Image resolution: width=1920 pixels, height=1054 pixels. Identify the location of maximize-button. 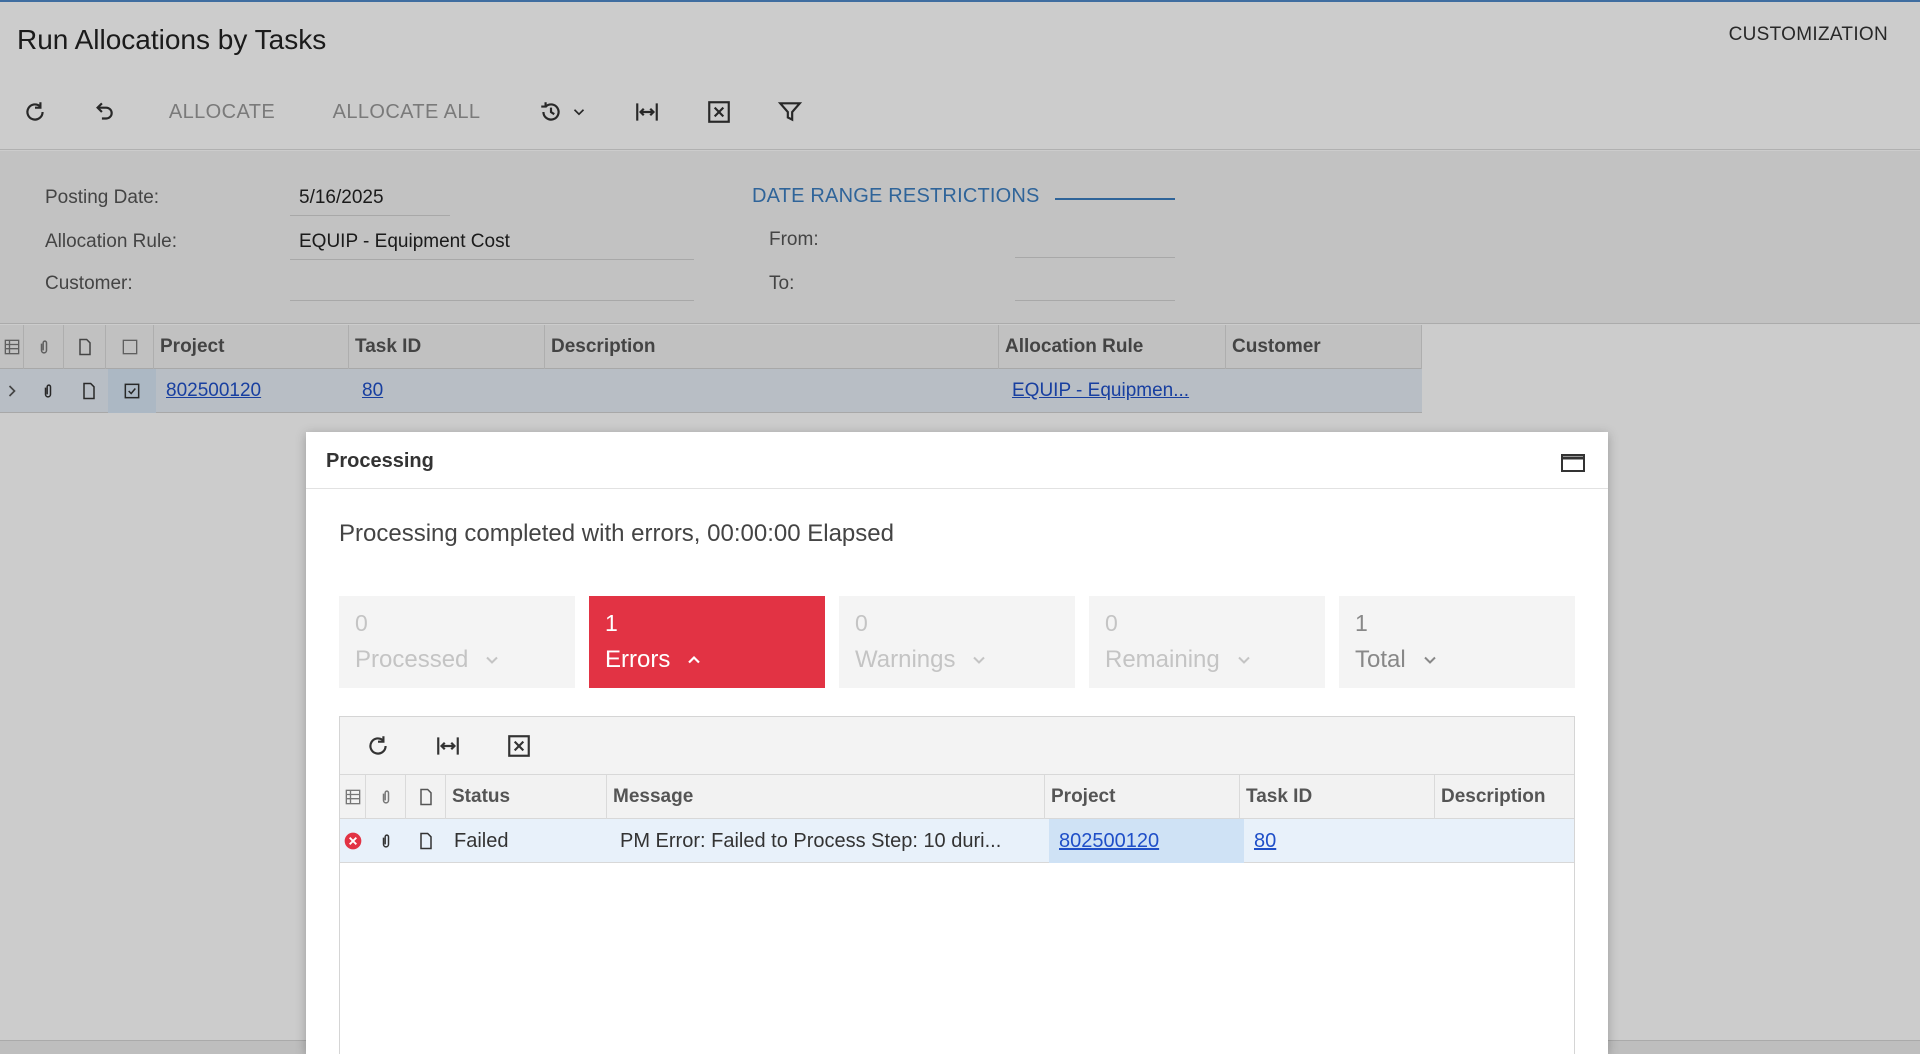
(1573, 463).